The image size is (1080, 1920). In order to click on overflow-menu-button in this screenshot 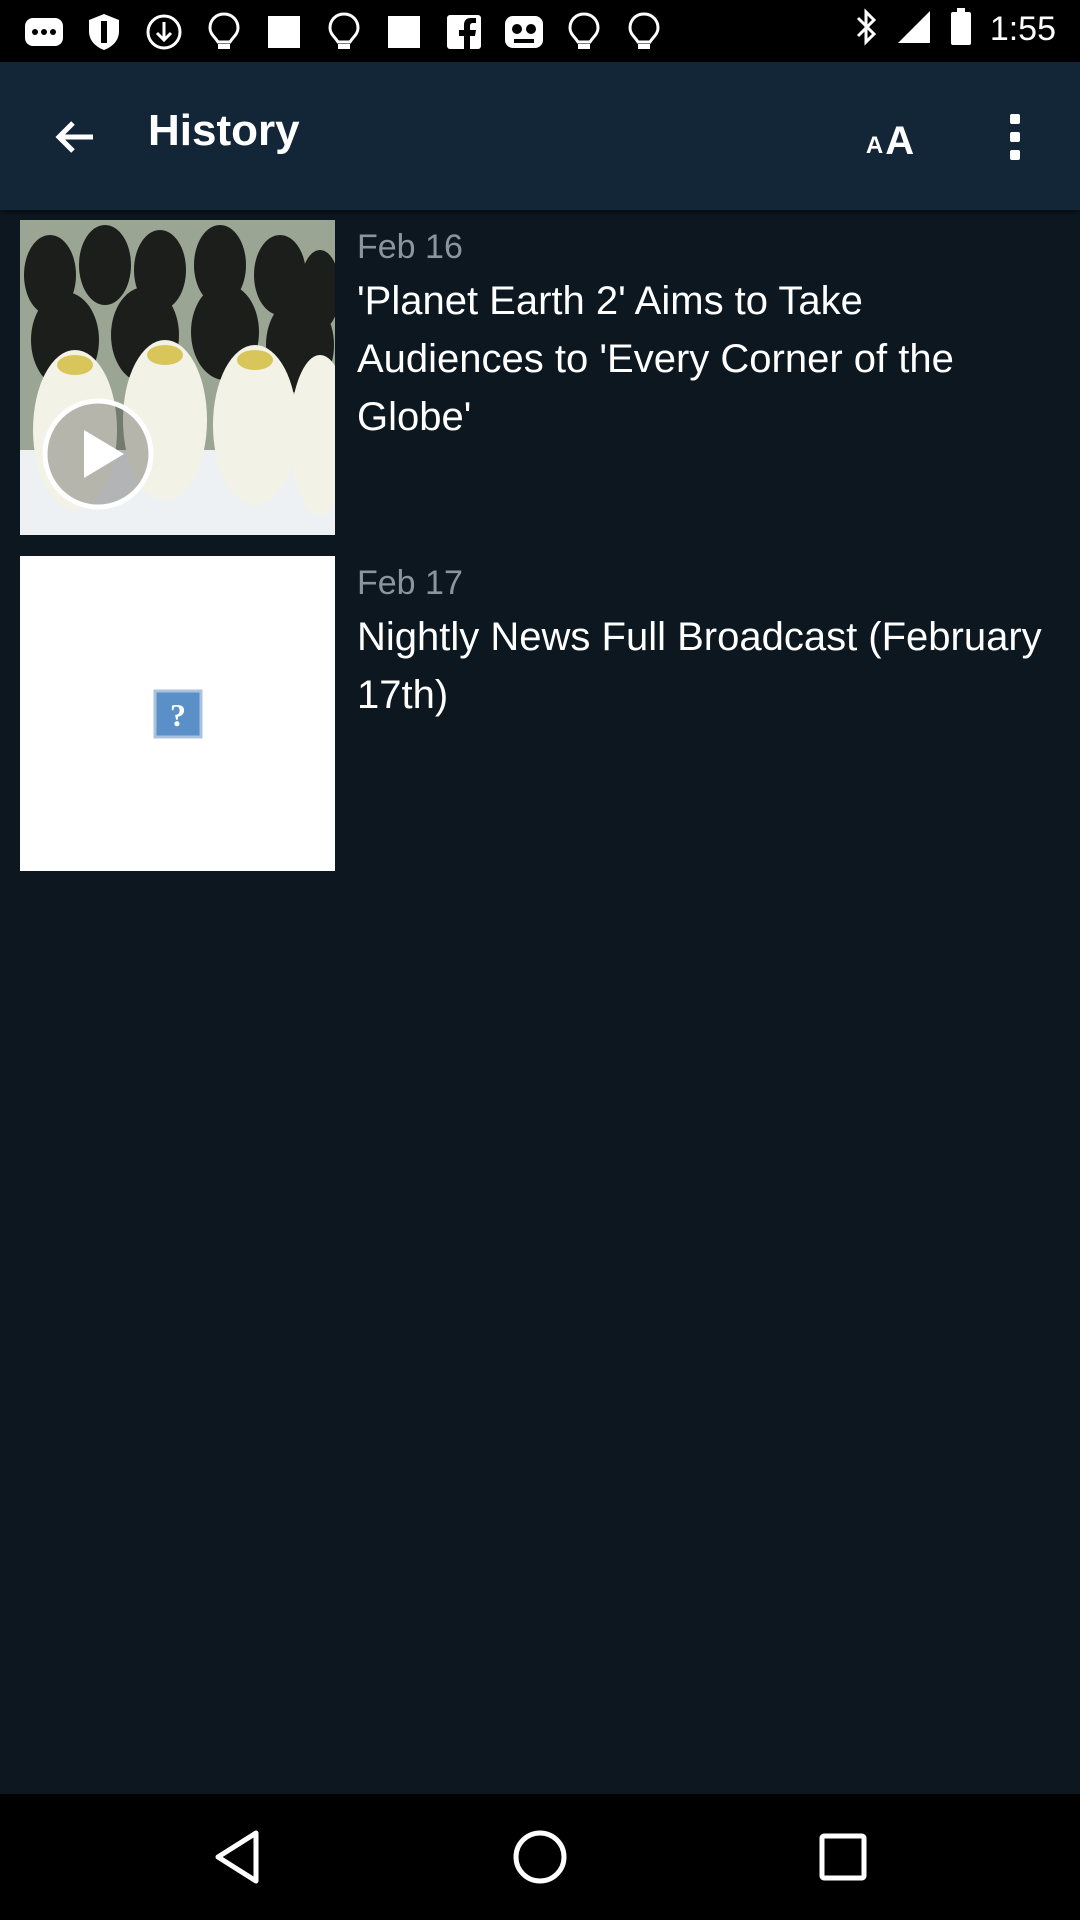, I will do `click(1015, 137)`.